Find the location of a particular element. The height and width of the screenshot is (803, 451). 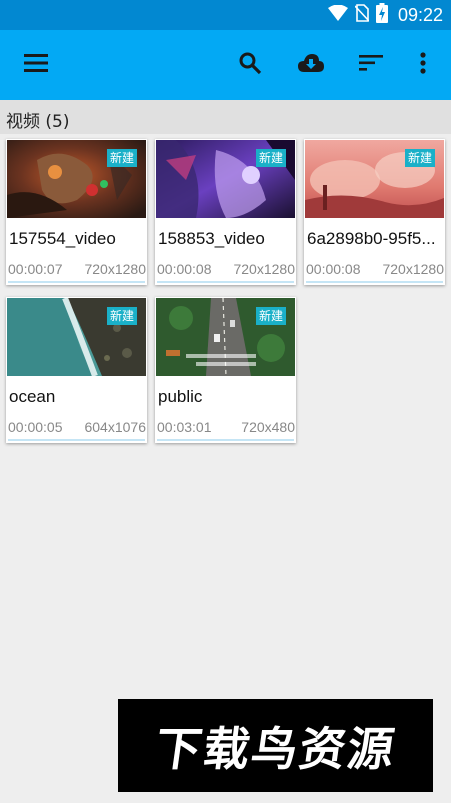

status-time: 09:22 is located at coordinates (420, 14).